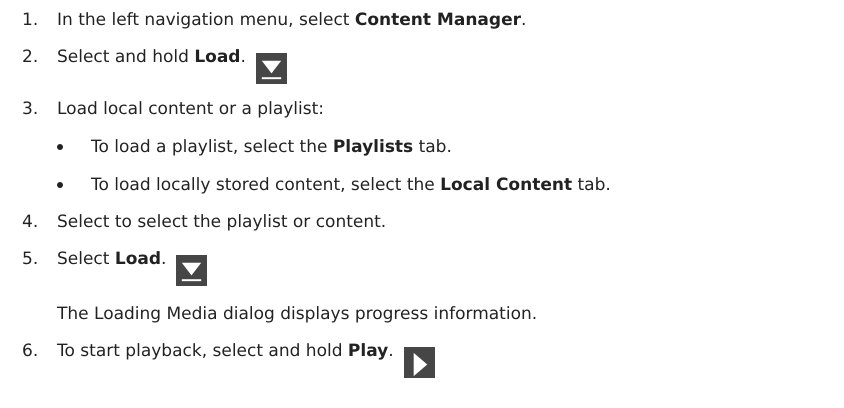 Image resolution: width=844 pixels, height=408 pixels. I want to click on bullet-text: To load locally stored content, select the Local Content tab., so click(351, 185).